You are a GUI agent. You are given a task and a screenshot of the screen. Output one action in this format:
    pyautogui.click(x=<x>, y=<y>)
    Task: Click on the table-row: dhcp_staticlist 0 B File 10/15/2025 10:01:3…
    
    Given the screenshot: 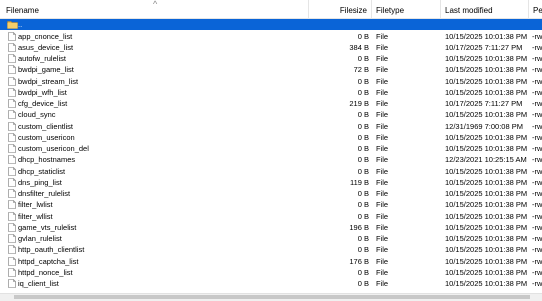 What is the action you would take?
    pyautogui.click(x=271, y=171)
    